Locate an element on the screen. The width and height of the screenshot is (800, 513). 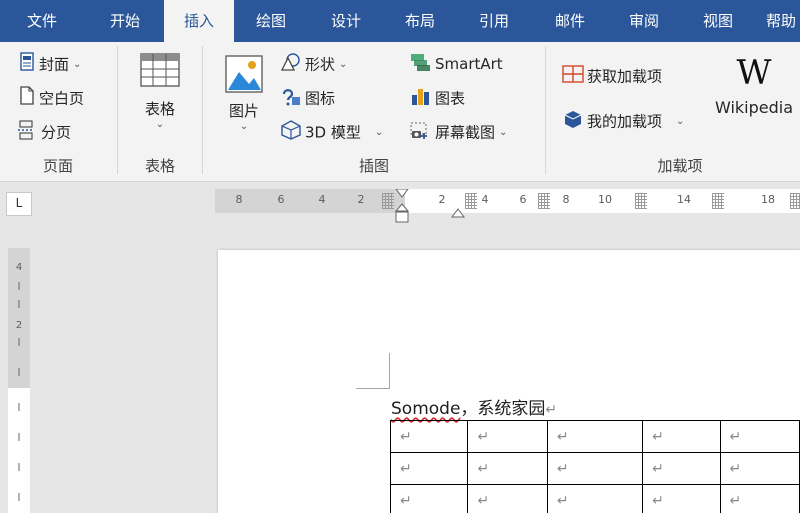
vertical-ruler-marks is located at coordinates (19, 391).